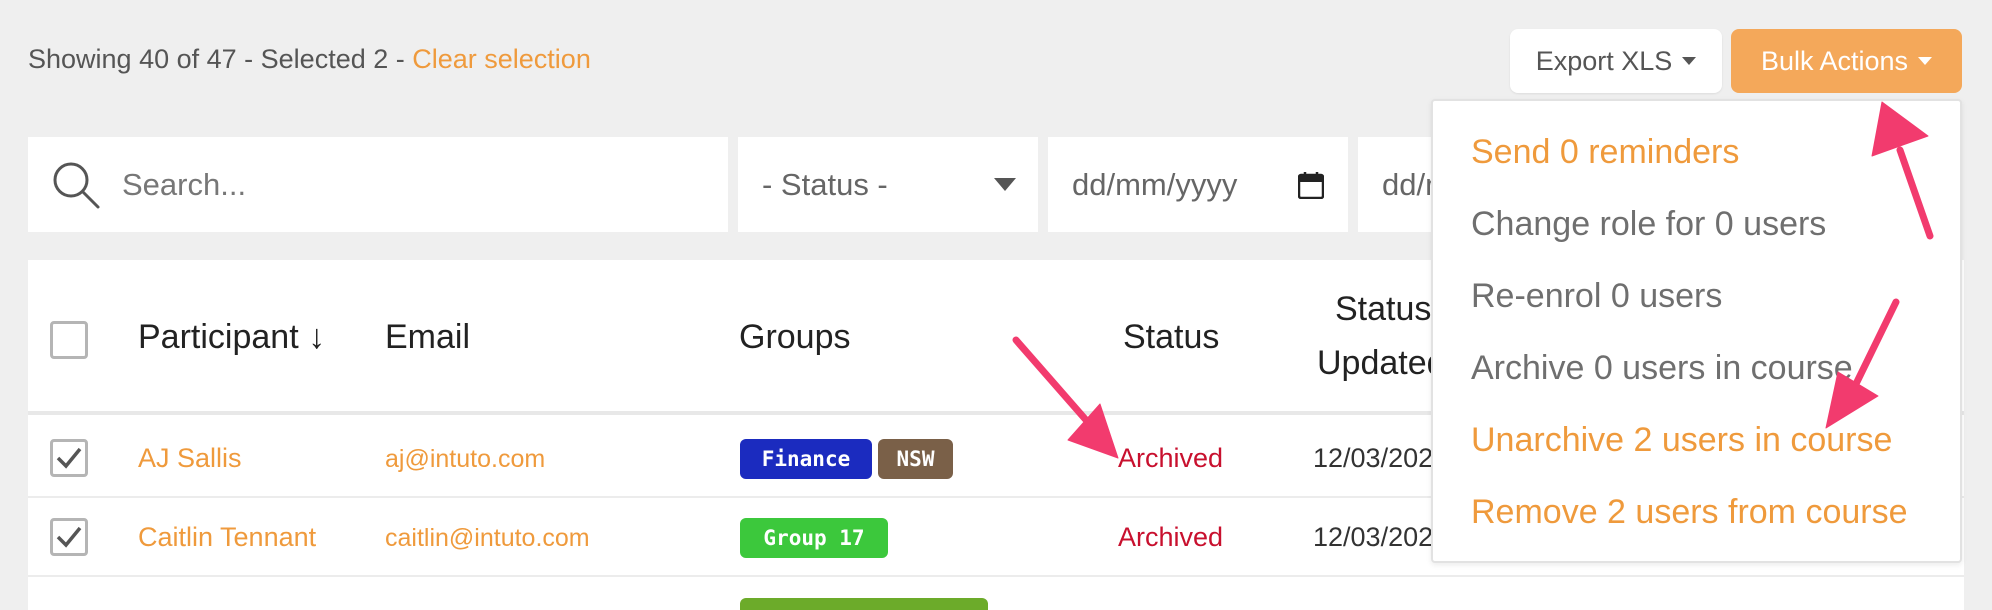  I want to click on menu-item-unarchive: Unarchive 2 users in course, so click(1681, 440).